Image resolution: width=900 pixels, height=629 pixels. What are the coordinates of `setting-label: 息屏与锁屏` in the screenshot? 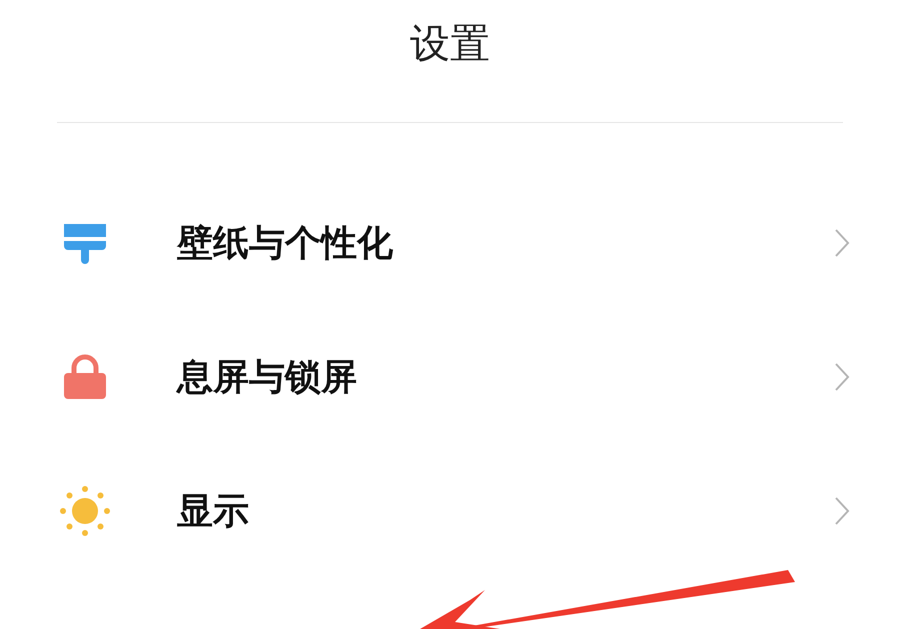 It's located at (267, 378).